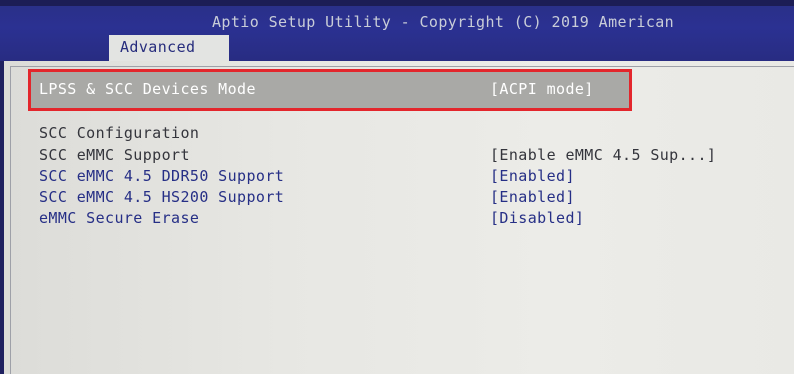 Image resolution: width=794 pixels, height=374 pixels. Describe the element at coordinates (169, 48) in the screenshot. I see `tab-advanced: Advanced` at that location.